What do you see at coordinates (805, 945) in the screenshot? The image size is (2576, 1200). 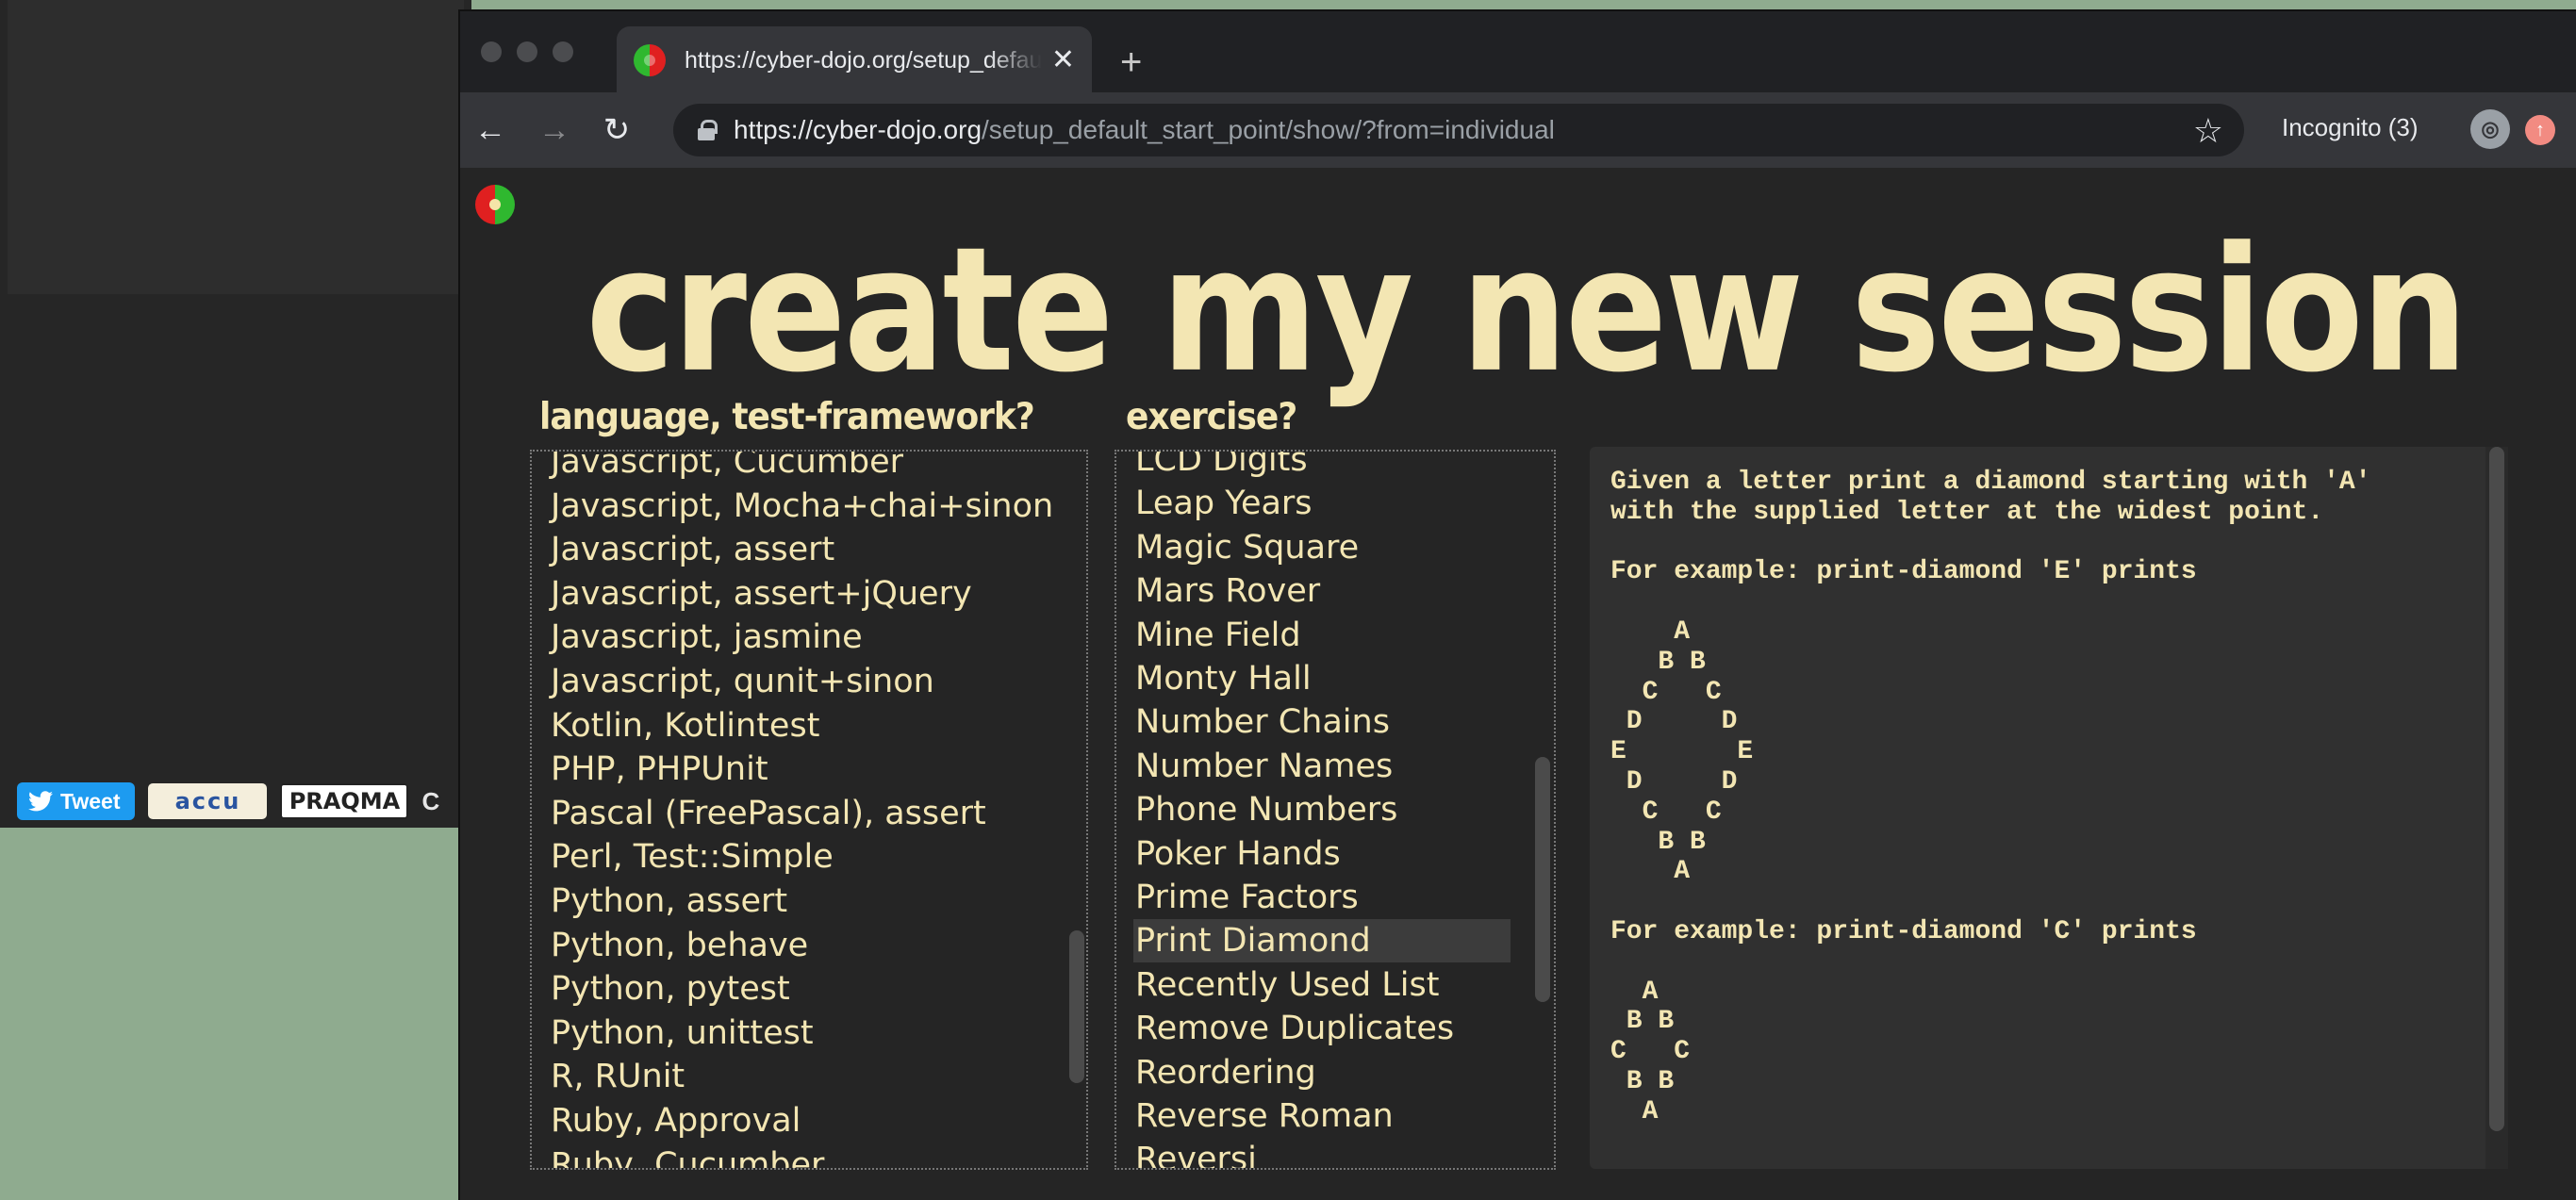 I see `language-list-item: Python, behave` at bounding box center [805, 945].